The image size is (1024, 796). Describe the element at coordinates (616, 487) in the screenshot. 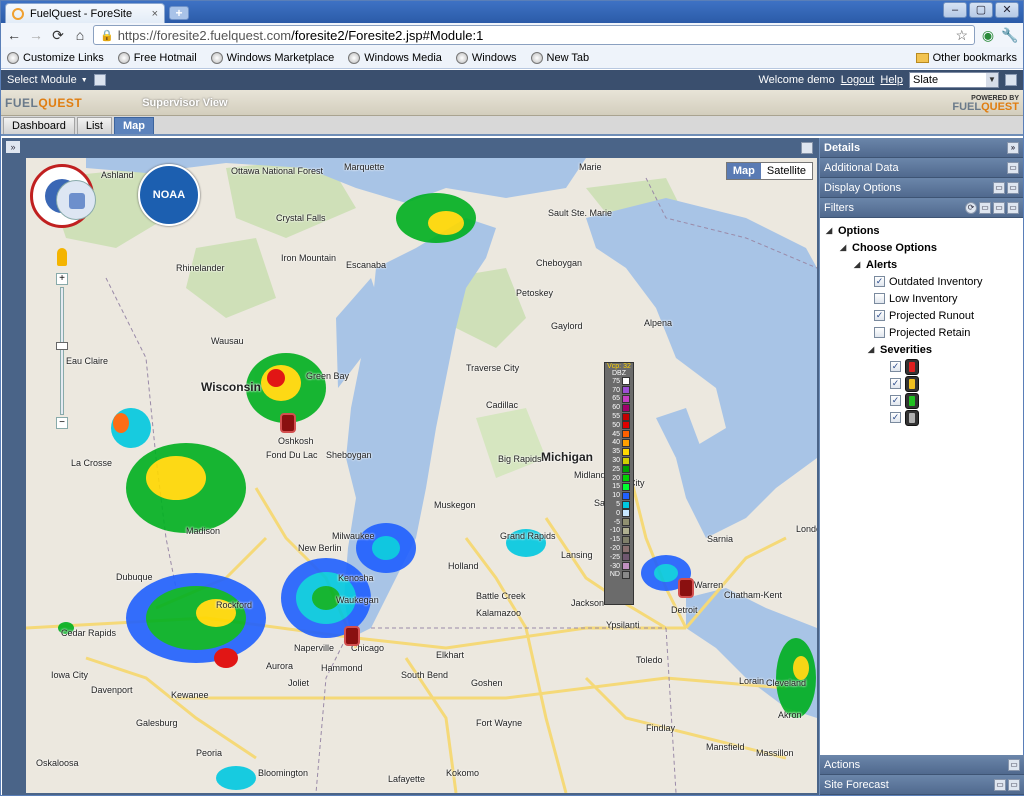

I see `legend-value: 15` at that location.